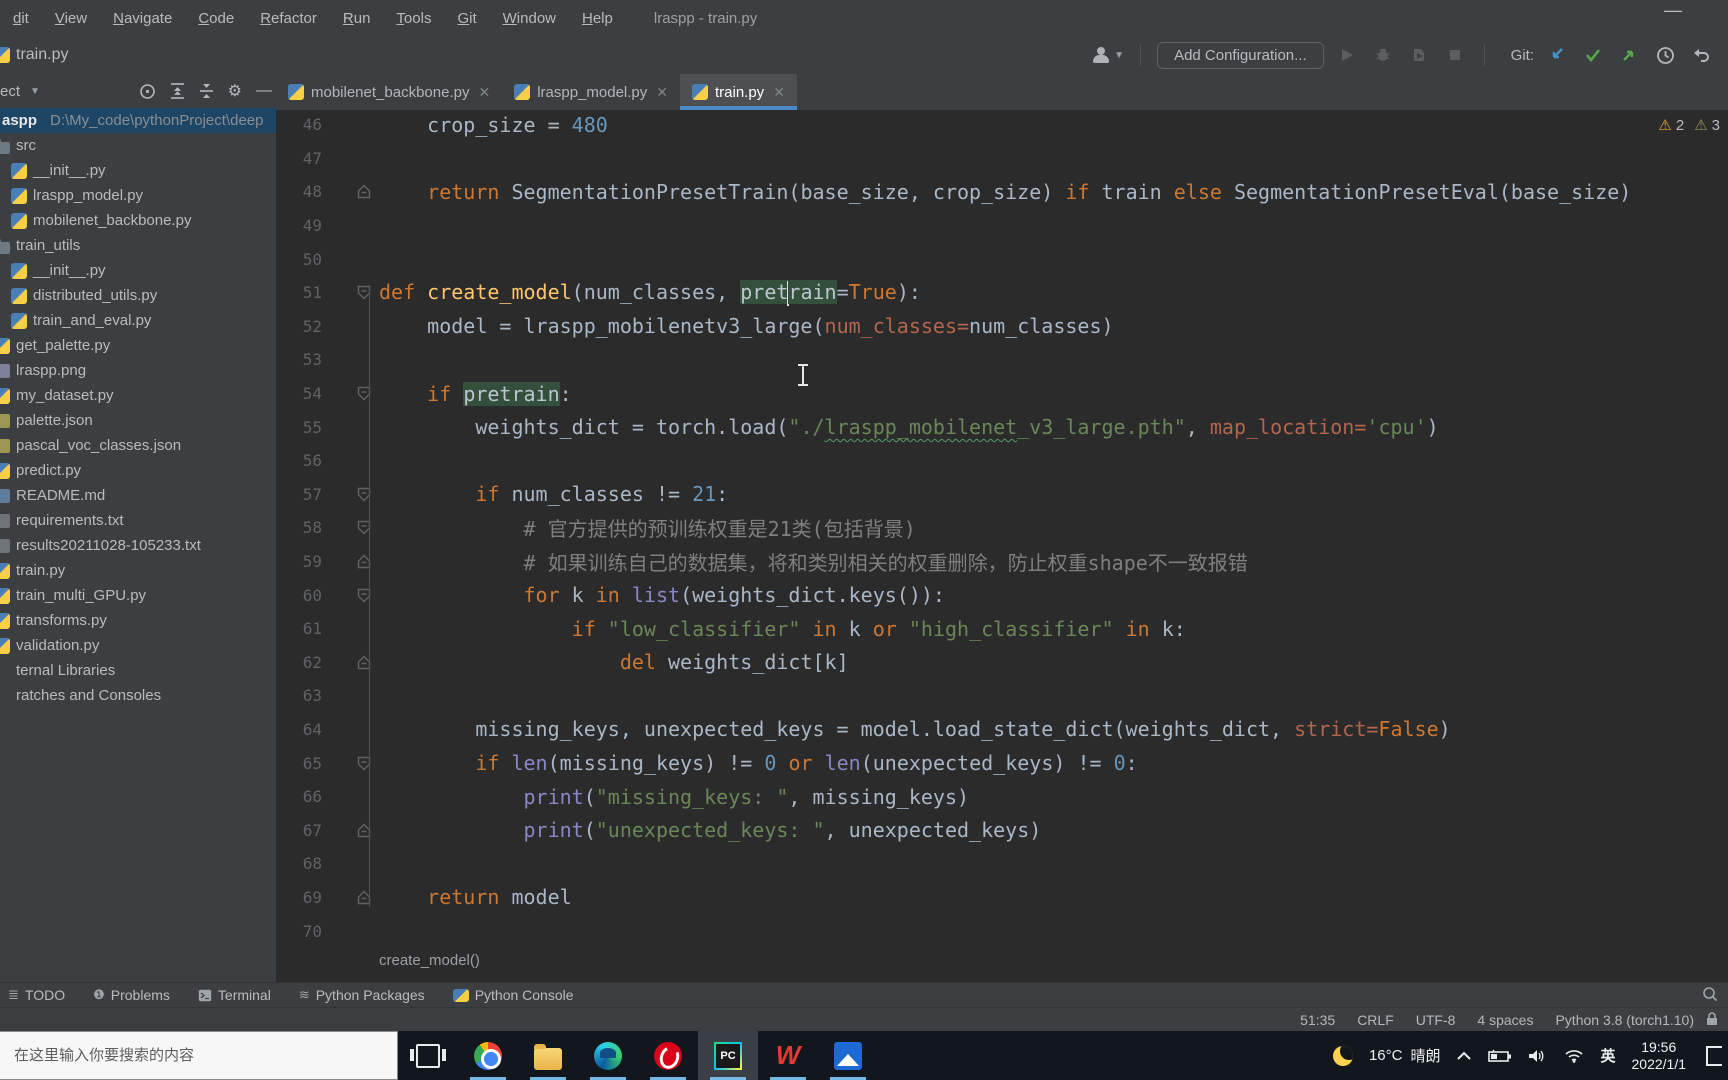 Image resolution: width=1728 pixels, height=1080 pixels. I want to click on project-view-selector: ect, so click(10, 91).